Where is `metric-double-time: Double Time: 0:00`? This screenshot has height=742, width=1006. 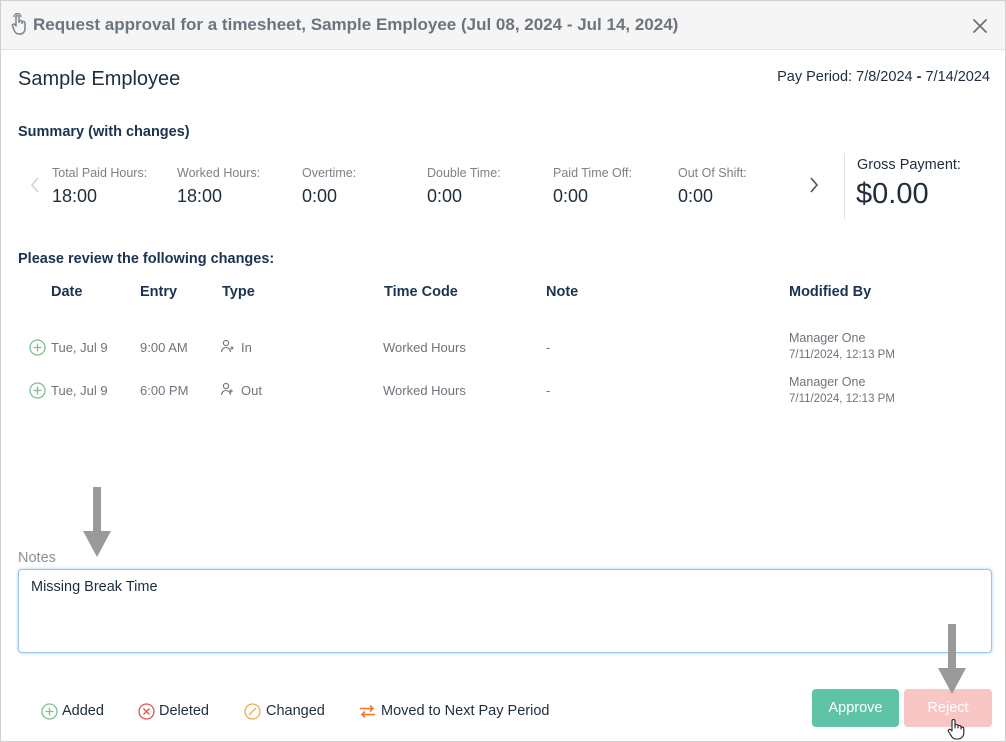
metric-double-time: Double Time: 0:00 is located at coordinates (464, 186).